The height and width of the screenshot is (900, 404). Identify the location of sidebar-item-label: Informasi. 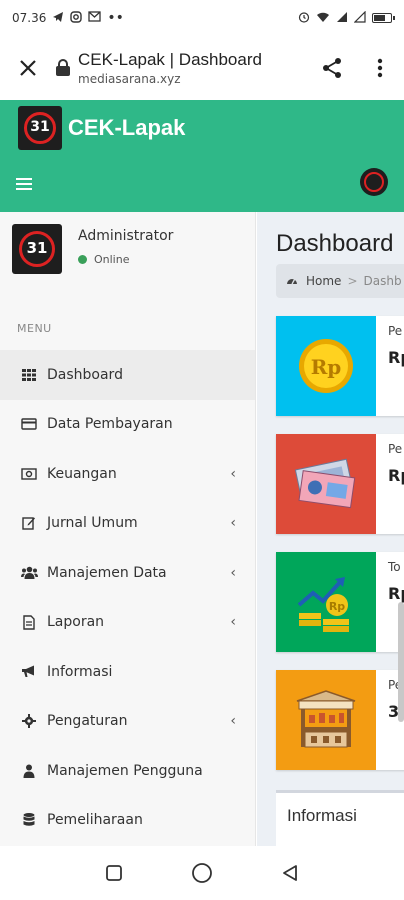
(80, 671).